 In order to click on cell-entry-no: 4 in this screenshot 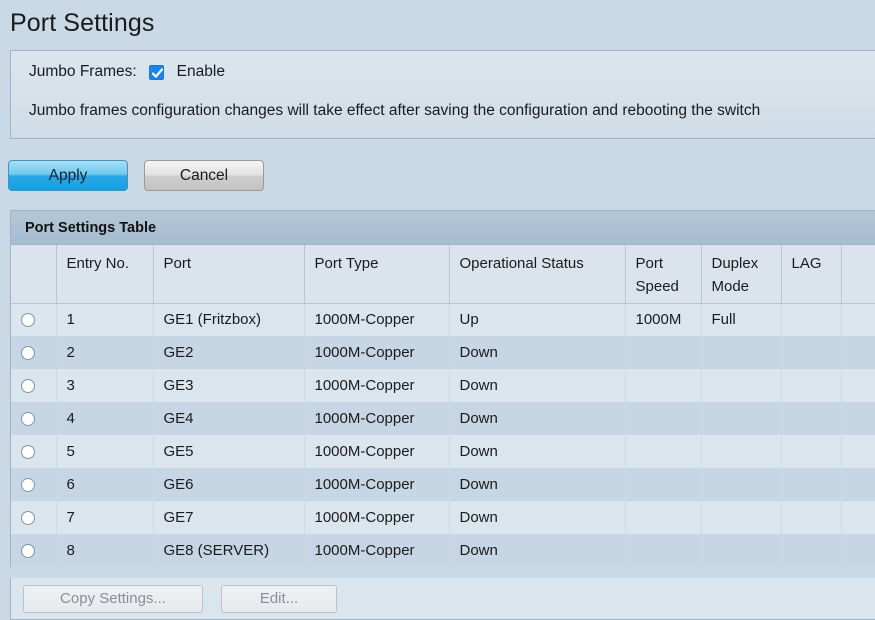, I will do `click(70, 418)`.